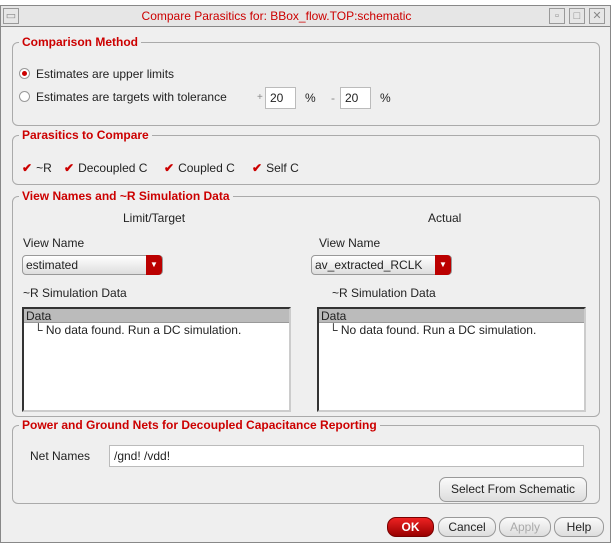 This screenshot has height=543, width=611. Describe the element at coordinates (113, 168) in the screenshot. I see `checkbox-label: Decoupled C` at that location.